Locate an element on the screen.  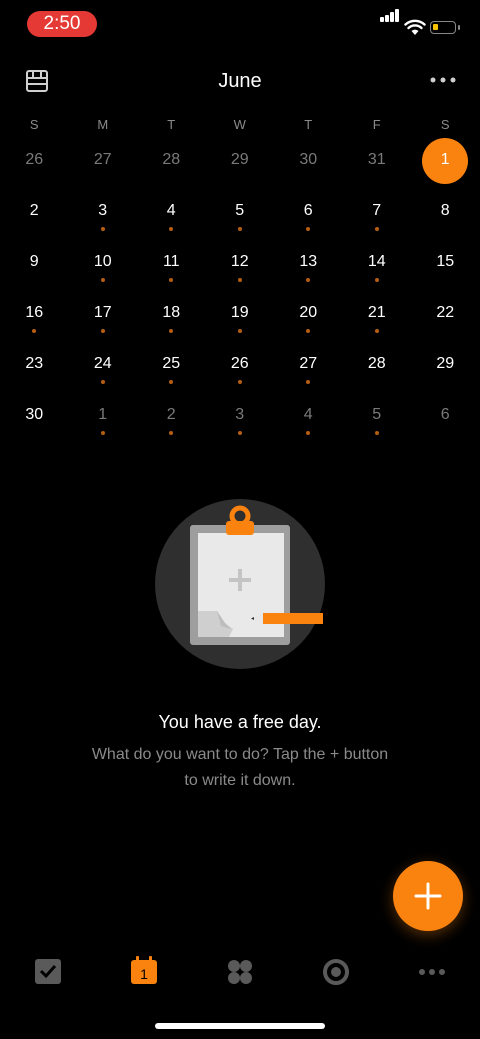
day-cell: 11 is located at coordinates (171, 273).